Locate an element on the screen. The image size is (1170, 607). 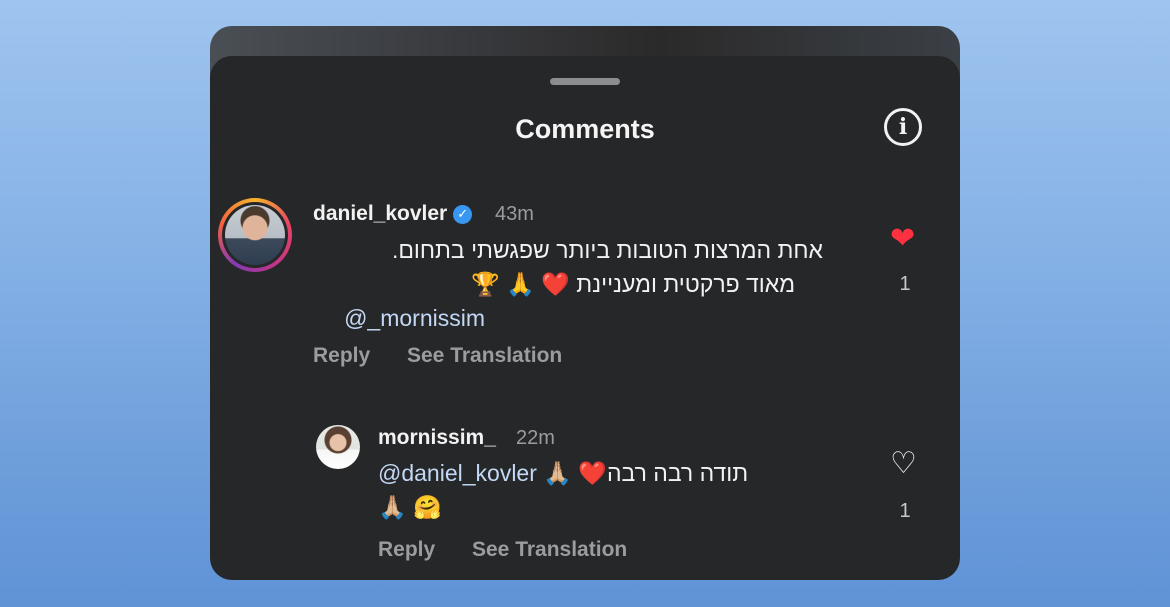
comment-line: מאוד פרקטית ומעניינת ❤️ 🙏 🏆 is located at coordinates (633, 284).